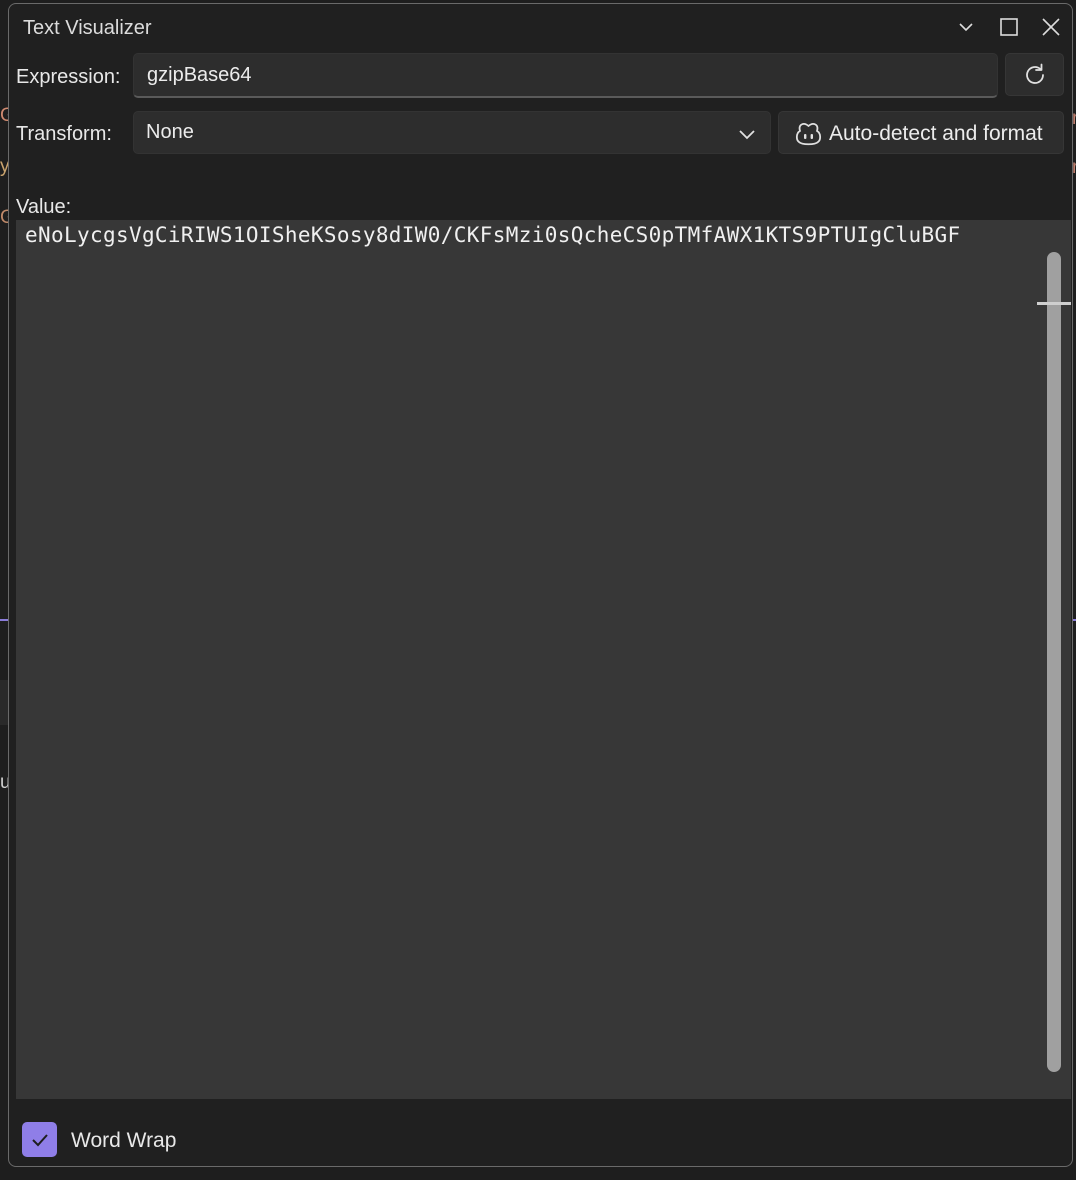 The width and height of the screenshot is (1076, 1180). I want to click on close-button, so click(1051, 27).